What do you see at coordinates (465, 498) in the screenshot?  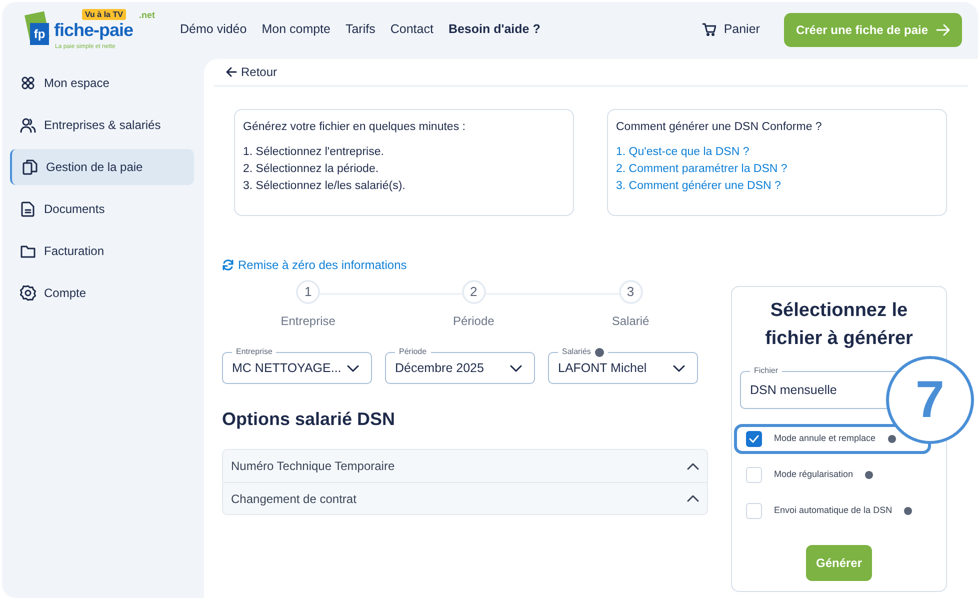 I see `accordion-item: Changement de contrat` at bounding box center [465, 498].